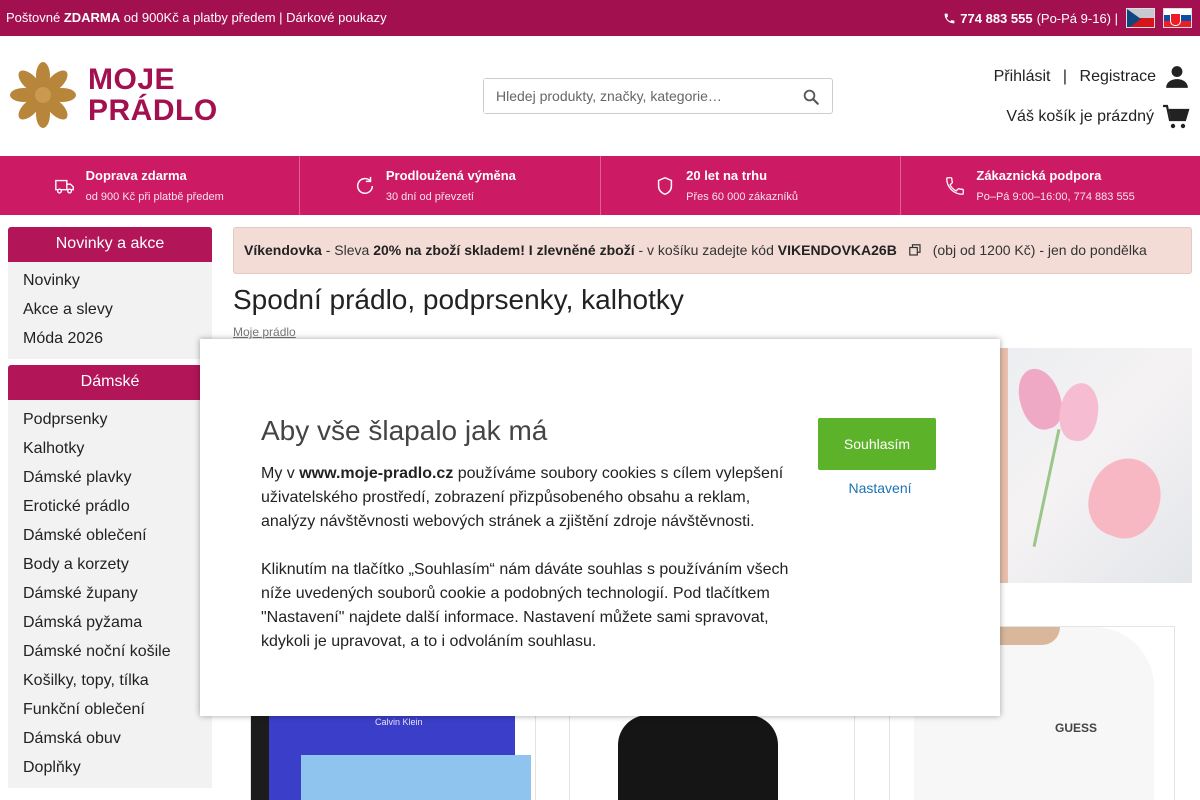  Describe the element at coordinates (110, 651) in the screenshot. I see `sidebar-item: Dámské noční košile` at that location.